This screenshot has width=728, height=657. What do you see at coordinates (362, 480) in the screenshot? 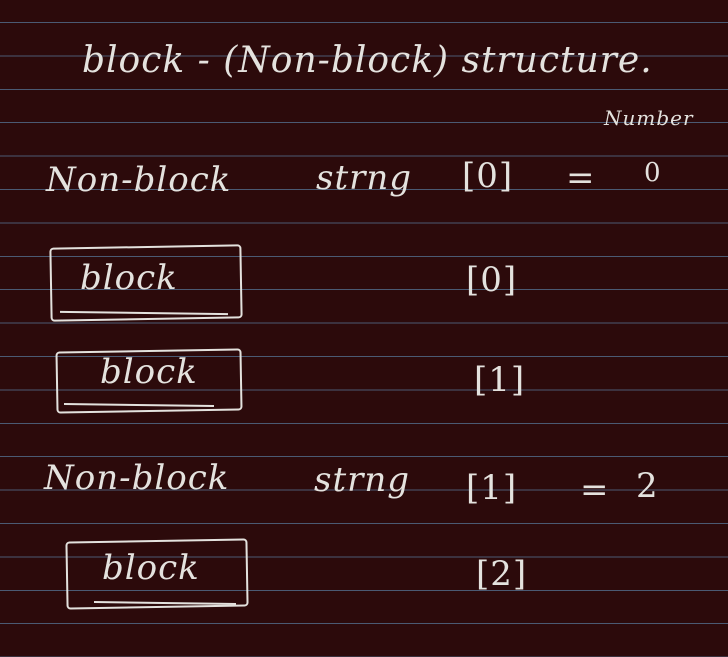
I see `row-4-sub-label: strng` at bounding box center [362, 480].